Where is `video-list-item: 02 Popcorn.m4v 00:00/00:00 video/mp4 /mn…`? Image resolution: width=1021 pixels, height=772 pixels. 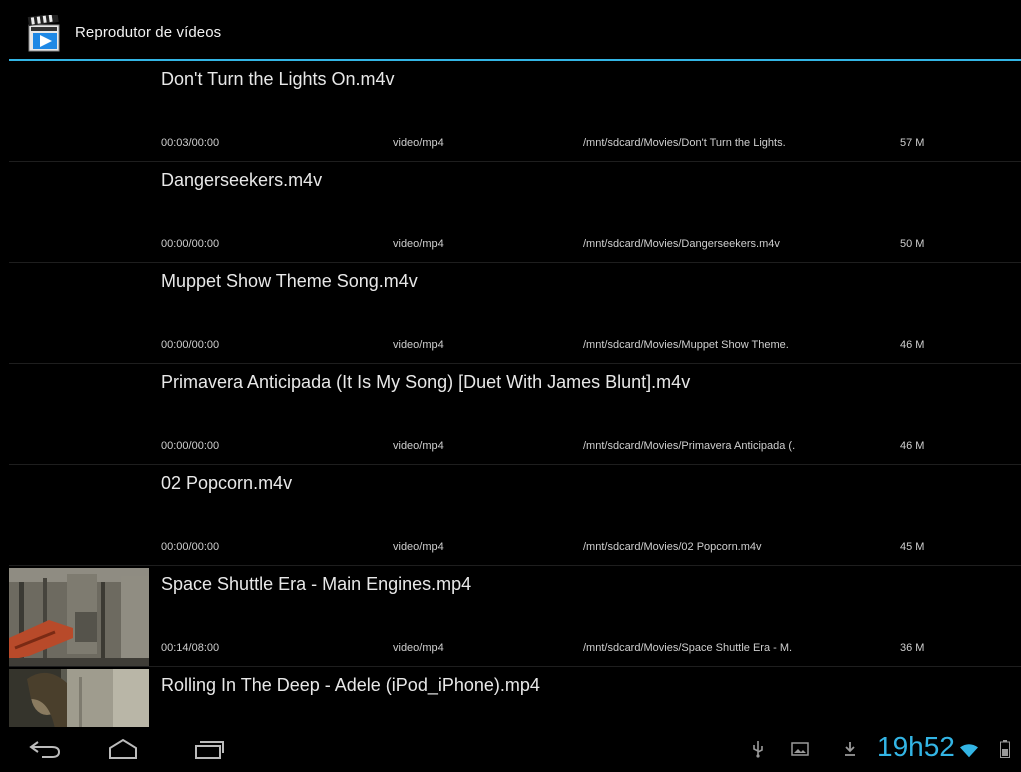 video-list-item: 02 Popcorn.m4v 00:00/00:00 video/mp4 /mn… is located at coordinates (515, 515).